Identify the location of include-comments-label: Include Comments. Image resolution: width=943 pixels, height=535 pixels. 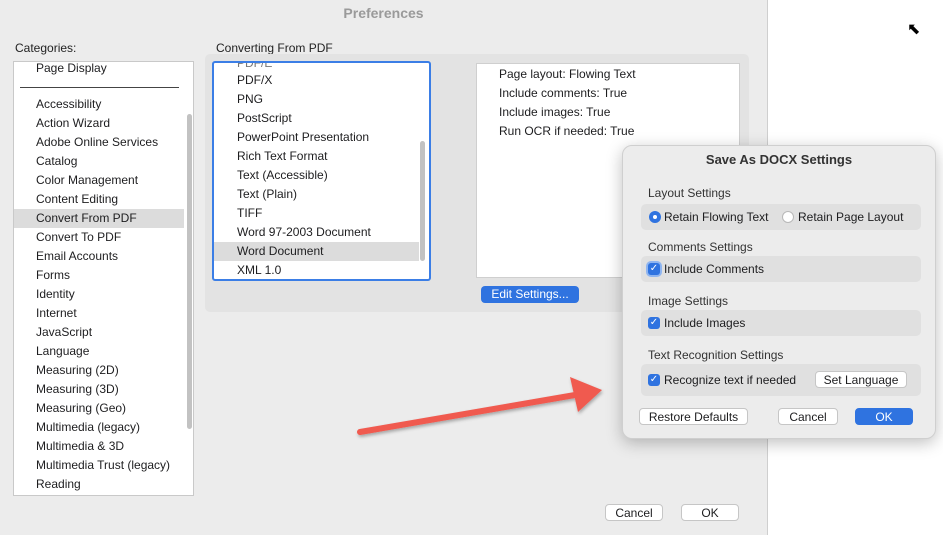
(714, 269).